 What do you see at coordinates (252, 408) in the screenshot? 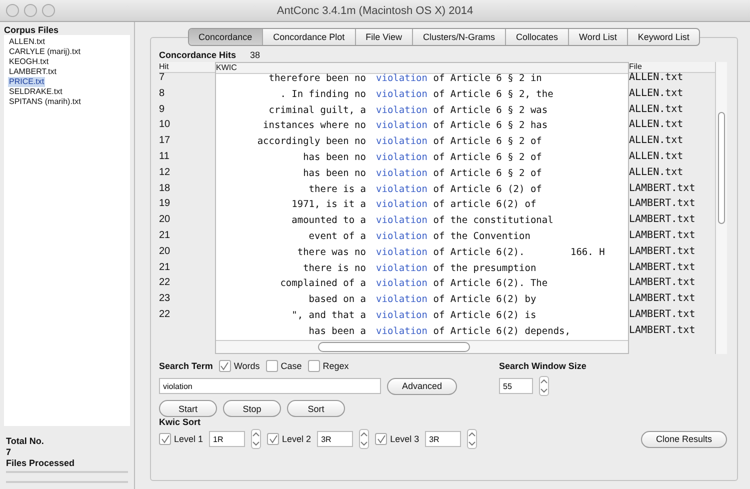
I see `action-button: Stop` at bounding box center [252, 408].